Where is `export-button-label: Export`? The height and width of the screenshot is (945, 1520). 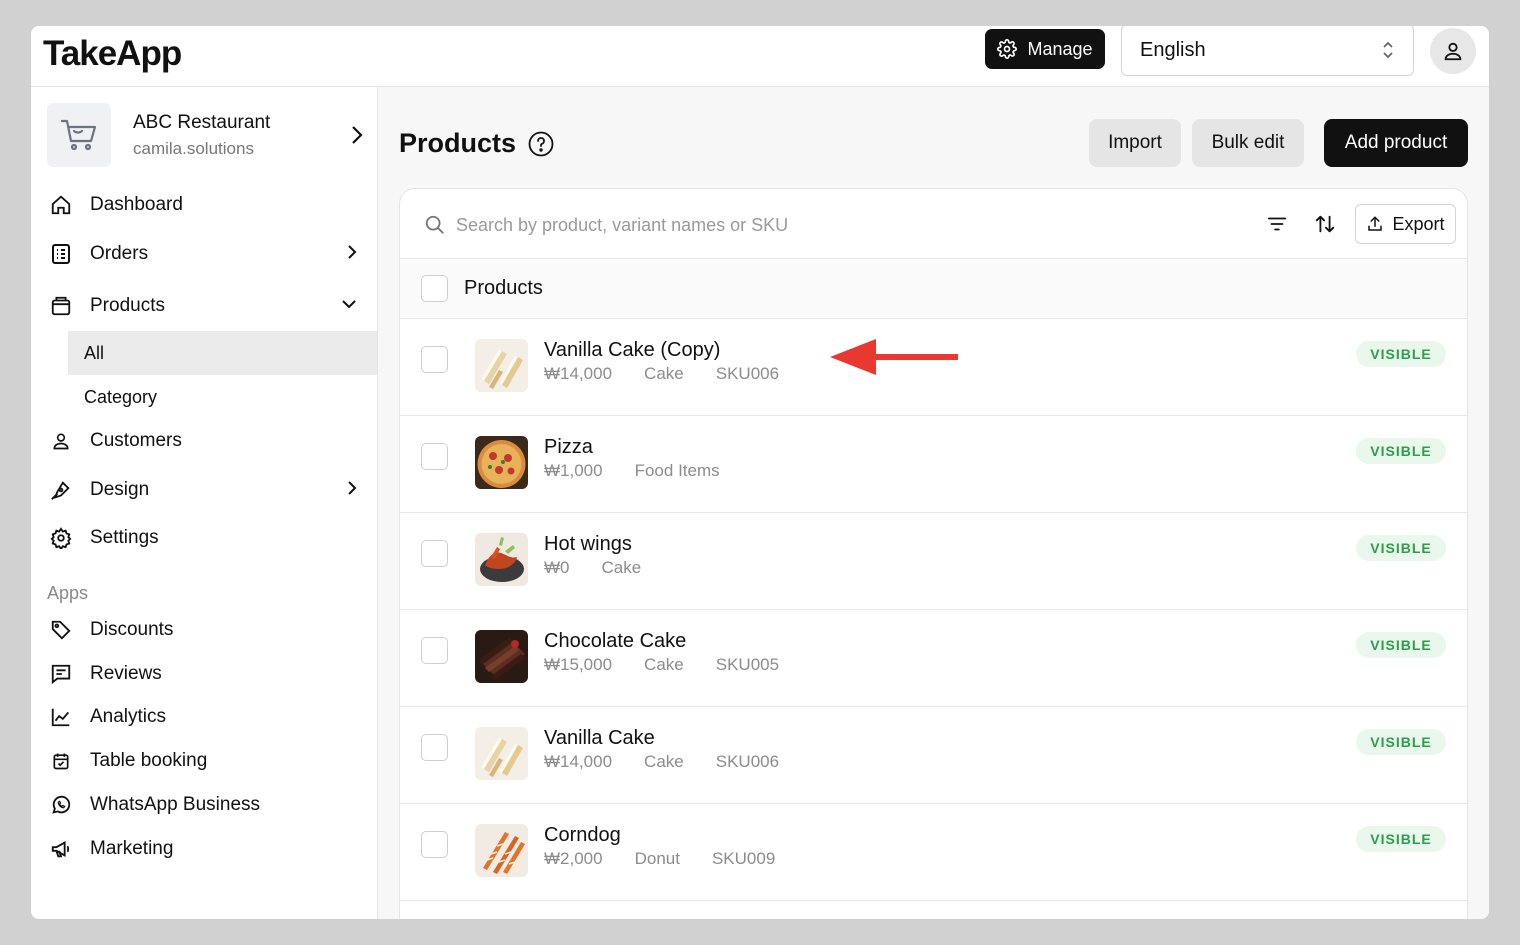
export-button-label: Export is located at coordinates (1418, 223).